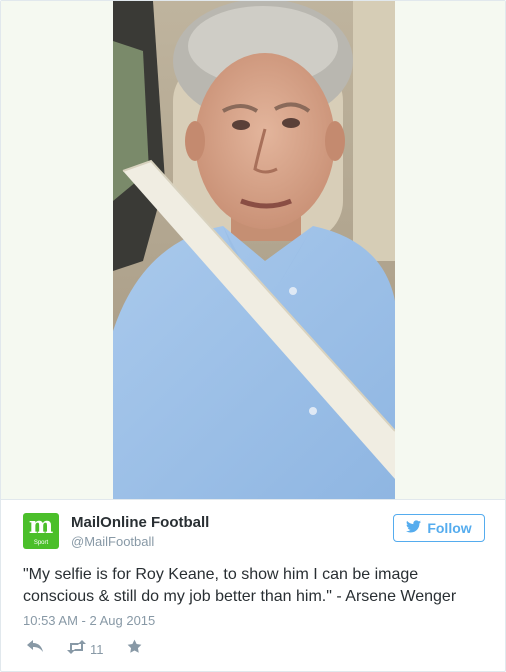  I want to click on reply-button, so click(35, 649).